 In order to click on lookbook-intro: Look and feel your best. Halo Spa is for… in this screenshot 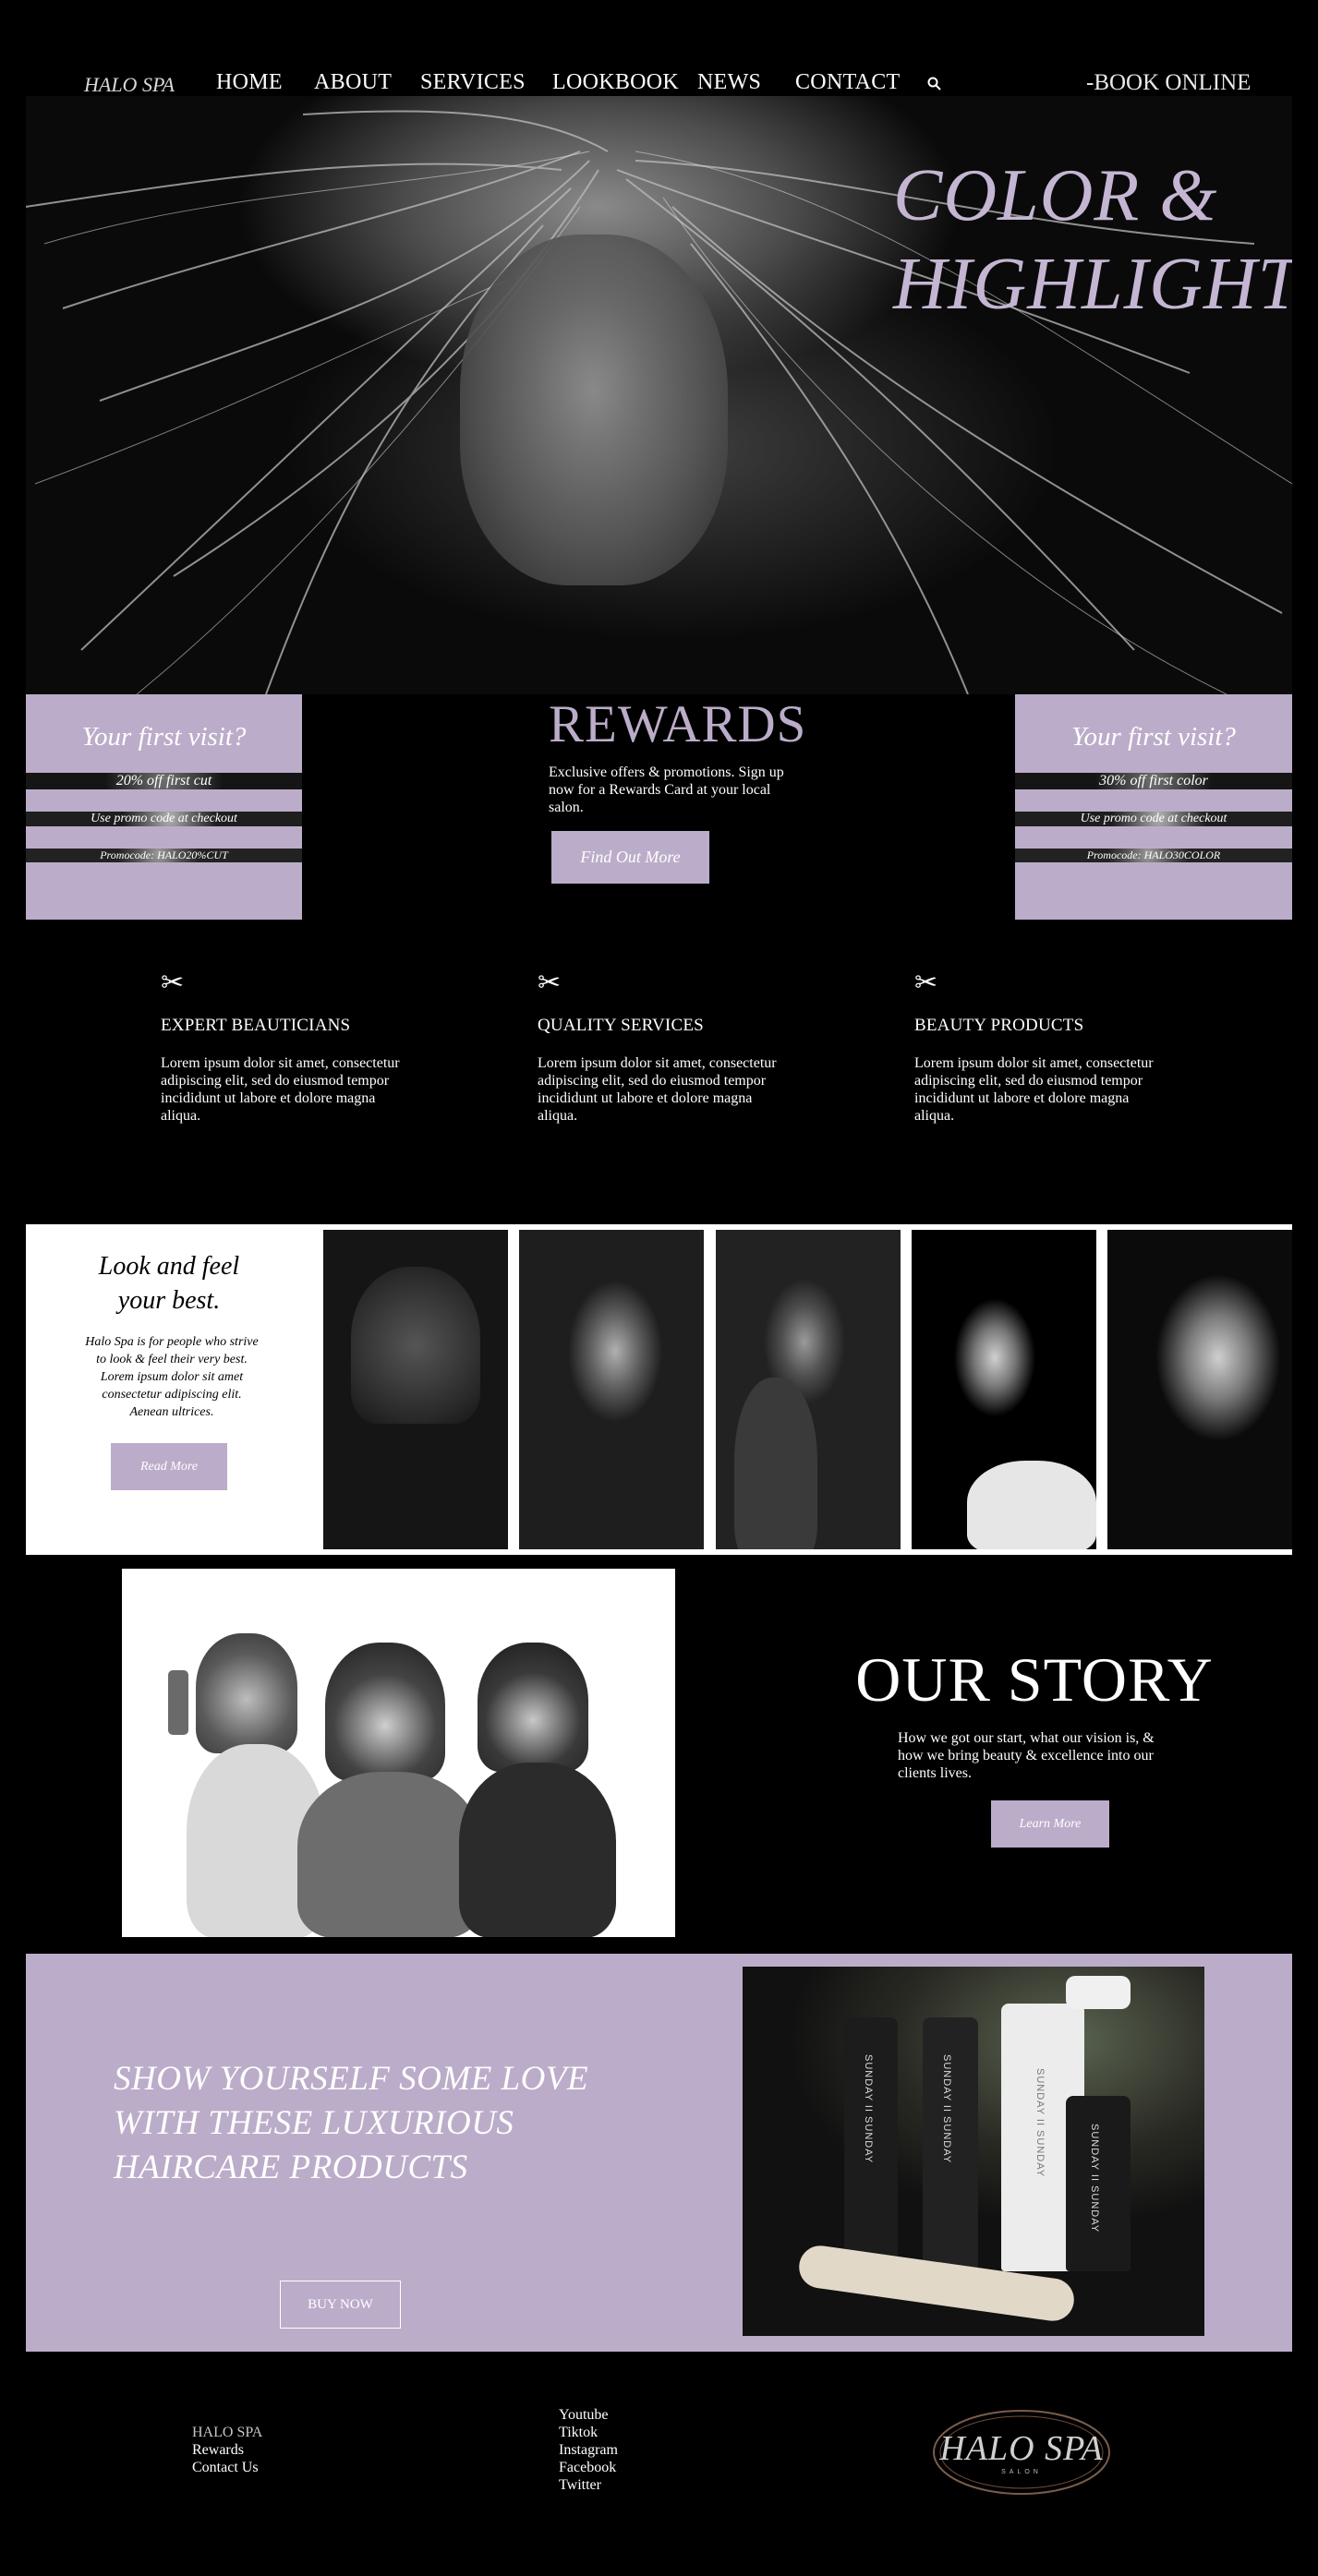, I will do `click(169, 1389)`.